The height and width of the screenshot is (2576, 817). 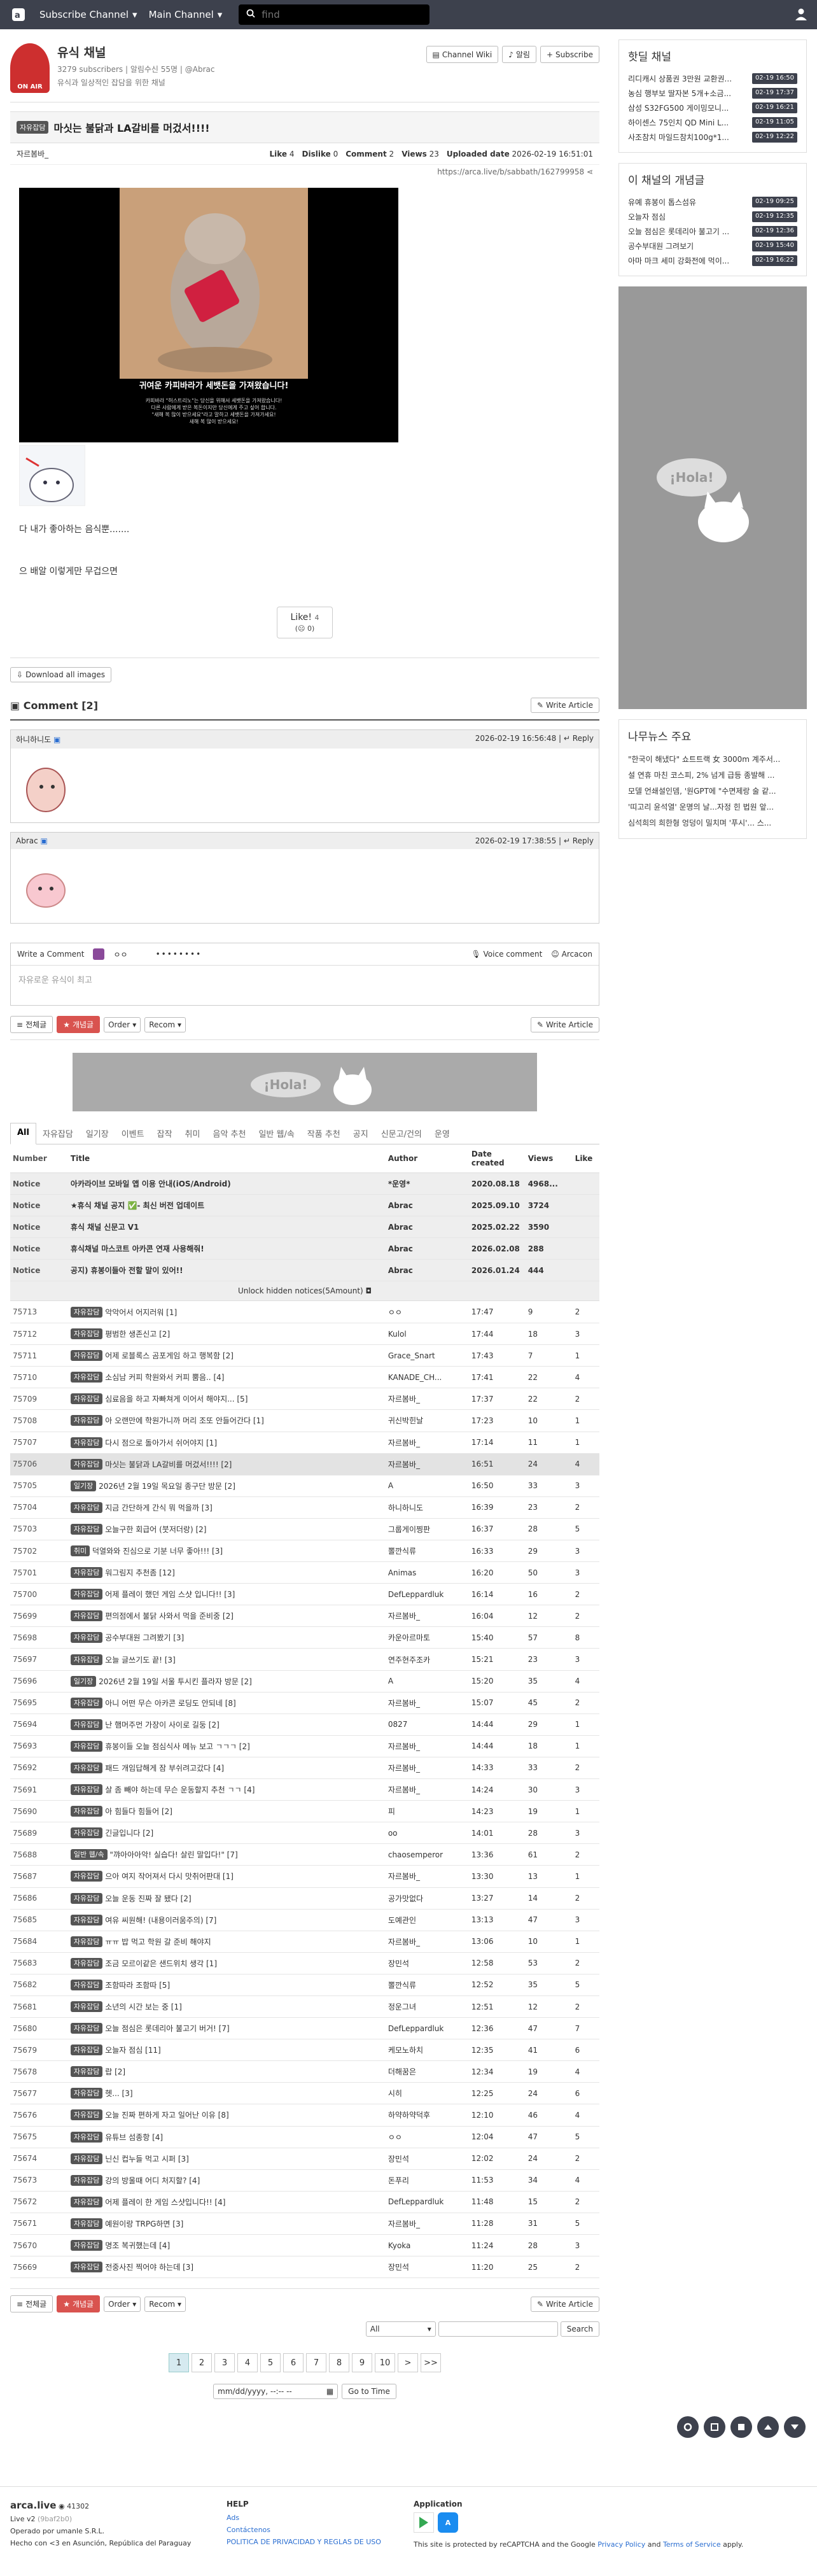 What do you see at coordinates (507, 955) in the screenshot?
I see `voice-comment-button: 🎙 Voice comment` at bounding box center [507, 955].